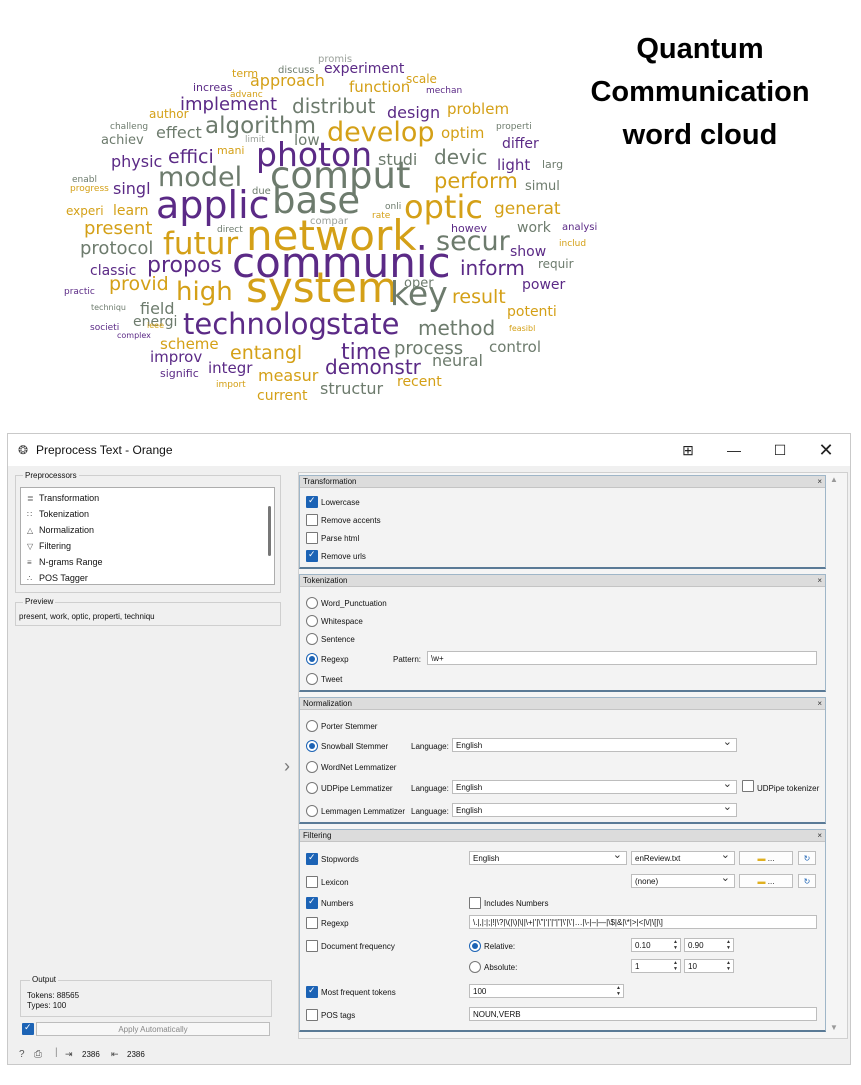 This screenshot has width=861, height=1085. I want to click on word-cloud-word: includ, so click(572, 244).